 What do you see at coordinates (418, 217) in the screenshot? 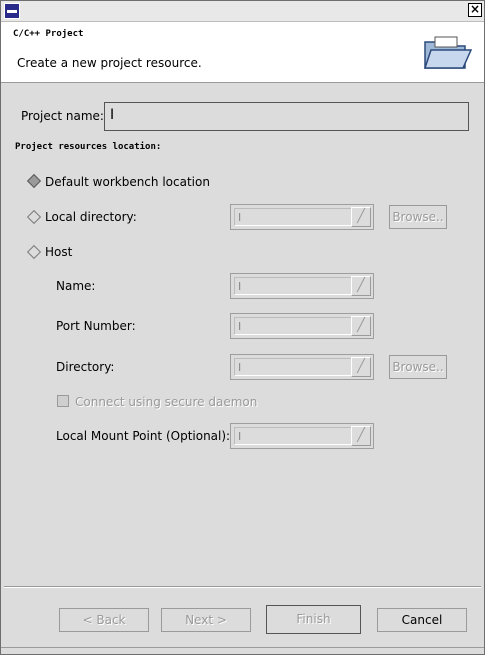
I see `browse-local-button: Browse..` at bounding box center [418, 217].